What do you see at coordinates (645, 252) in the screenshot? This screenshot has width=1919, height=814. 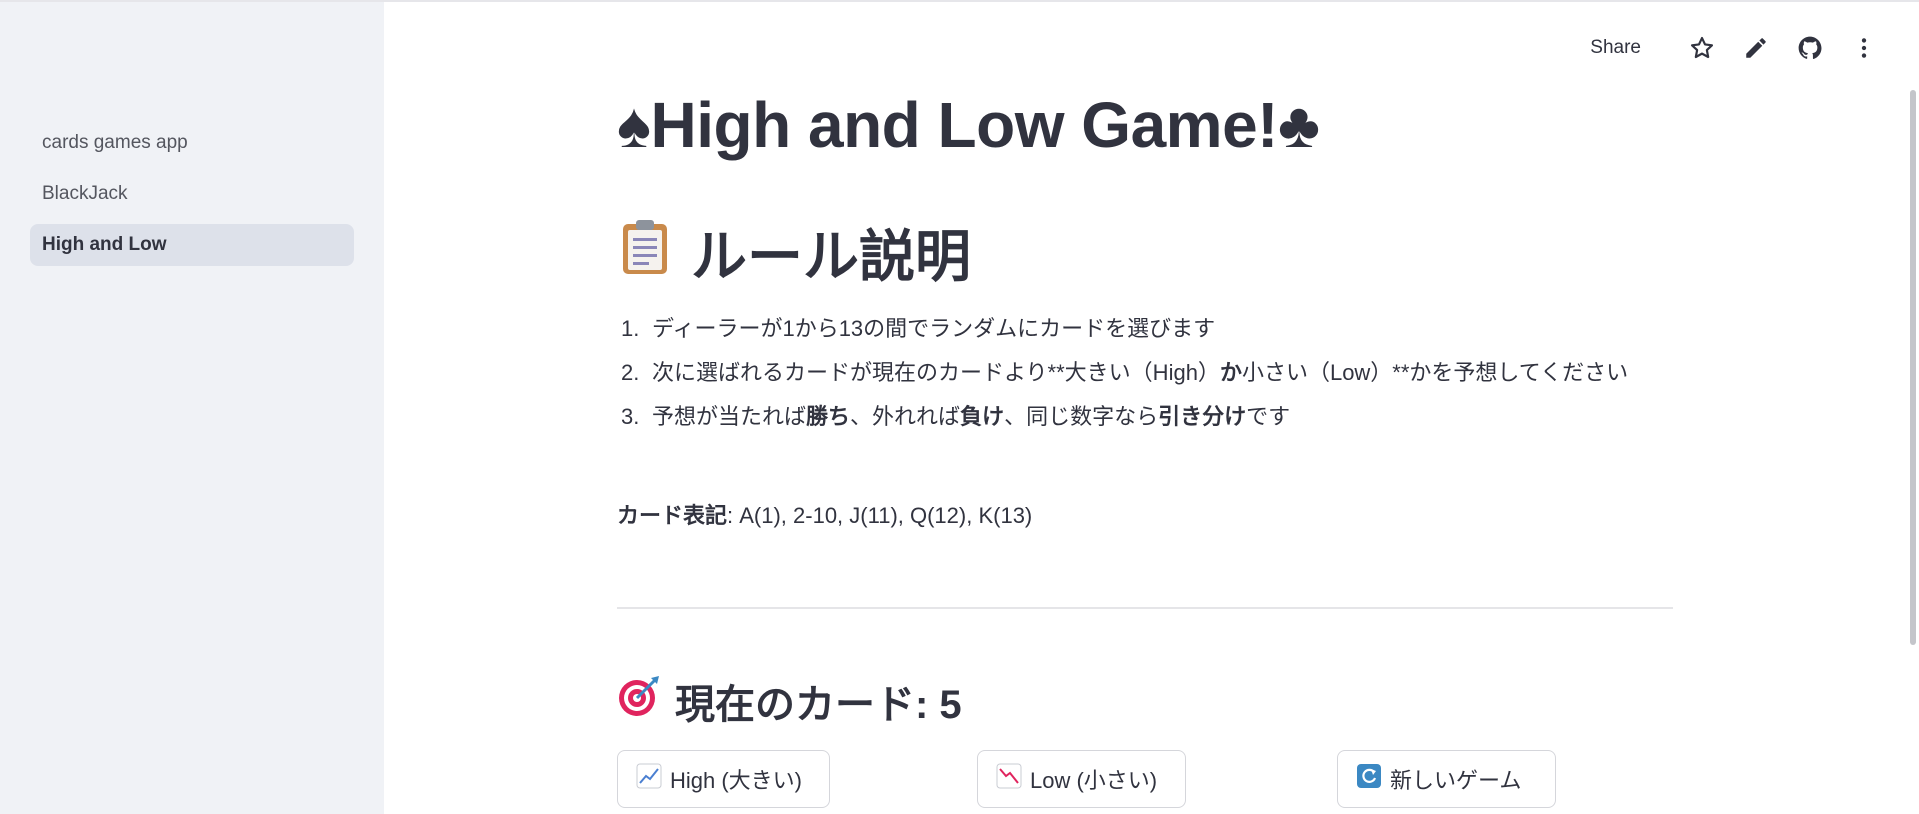 I see `clipboard-icon` at bounding box center [645, 252].